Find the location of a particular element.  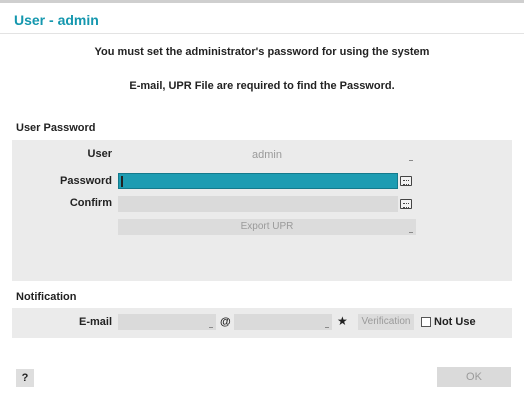

dialog-title: User - admin is located at coordinates (56, 20).